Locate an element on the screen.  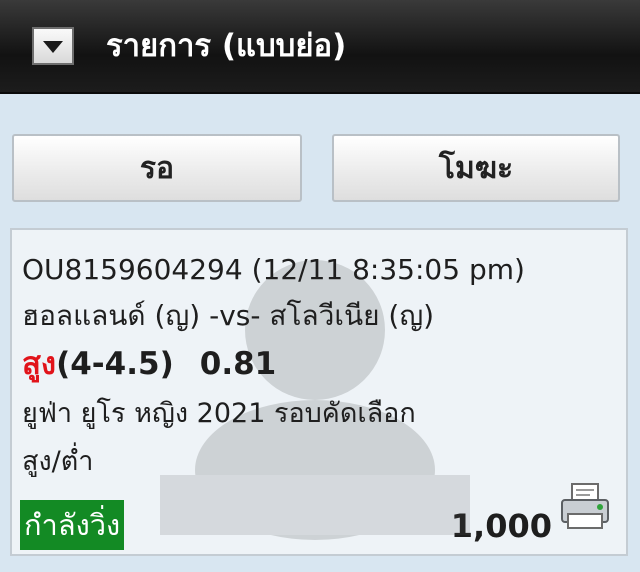
bet-side: สูง is located at coordinates (39, 364).